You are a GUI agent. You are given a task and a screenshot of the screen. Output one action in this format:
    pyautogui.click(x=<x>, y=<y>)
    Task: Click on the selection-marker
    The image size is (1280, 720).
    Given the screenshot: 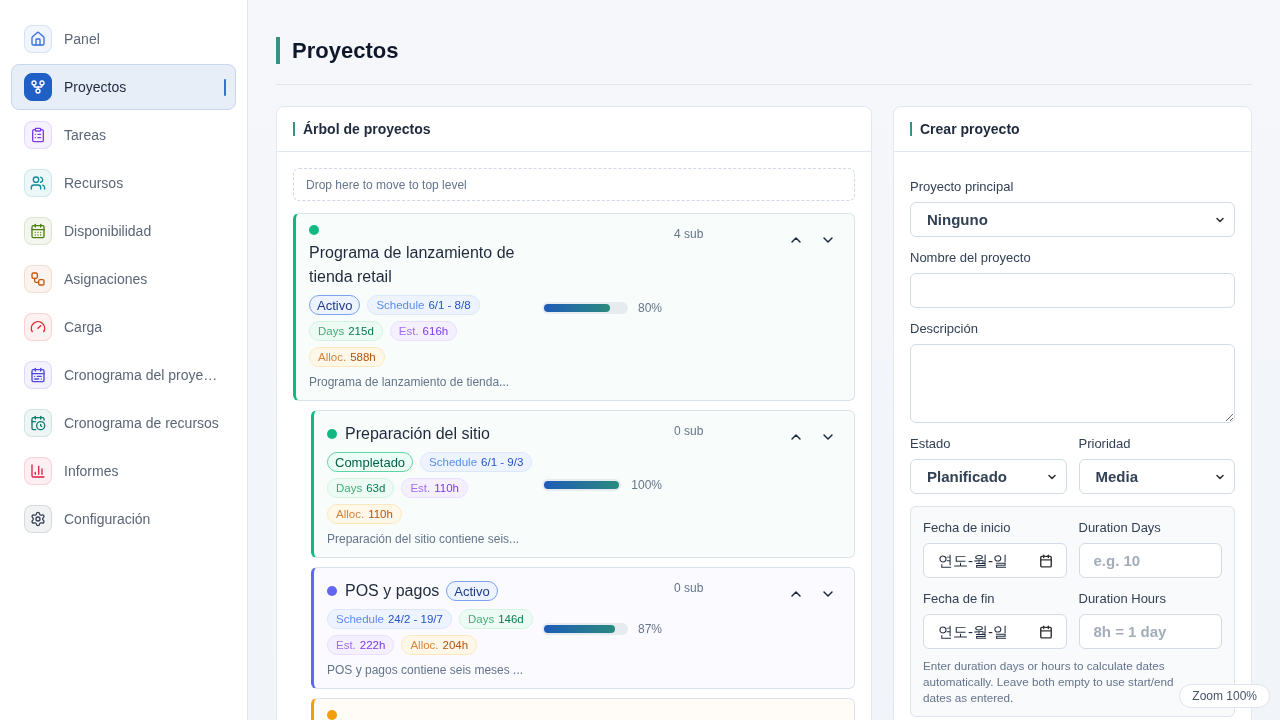 What is the action you would take?
    pyautogui.click(x=225, y=87)
    